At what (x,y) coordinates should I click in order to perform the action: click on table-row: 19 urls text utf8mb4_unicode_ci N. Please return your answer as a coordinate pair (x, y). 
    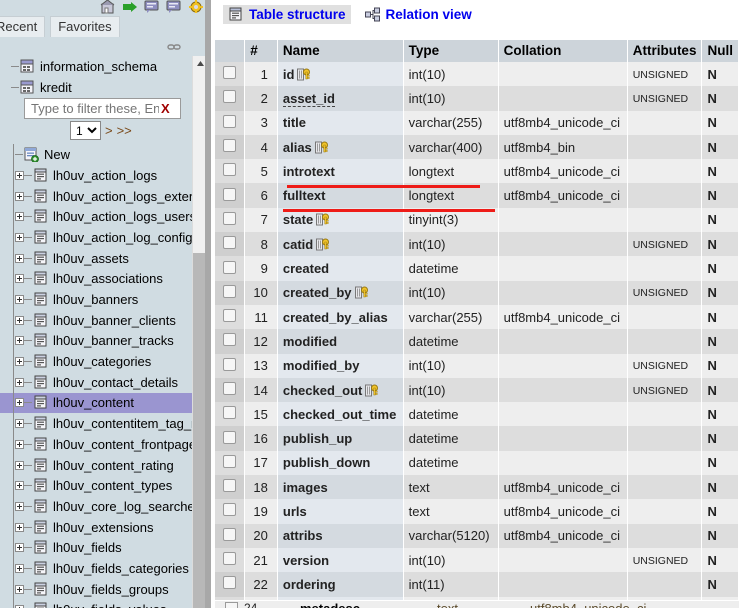
    Looking at the image, I should click on (477, 511).